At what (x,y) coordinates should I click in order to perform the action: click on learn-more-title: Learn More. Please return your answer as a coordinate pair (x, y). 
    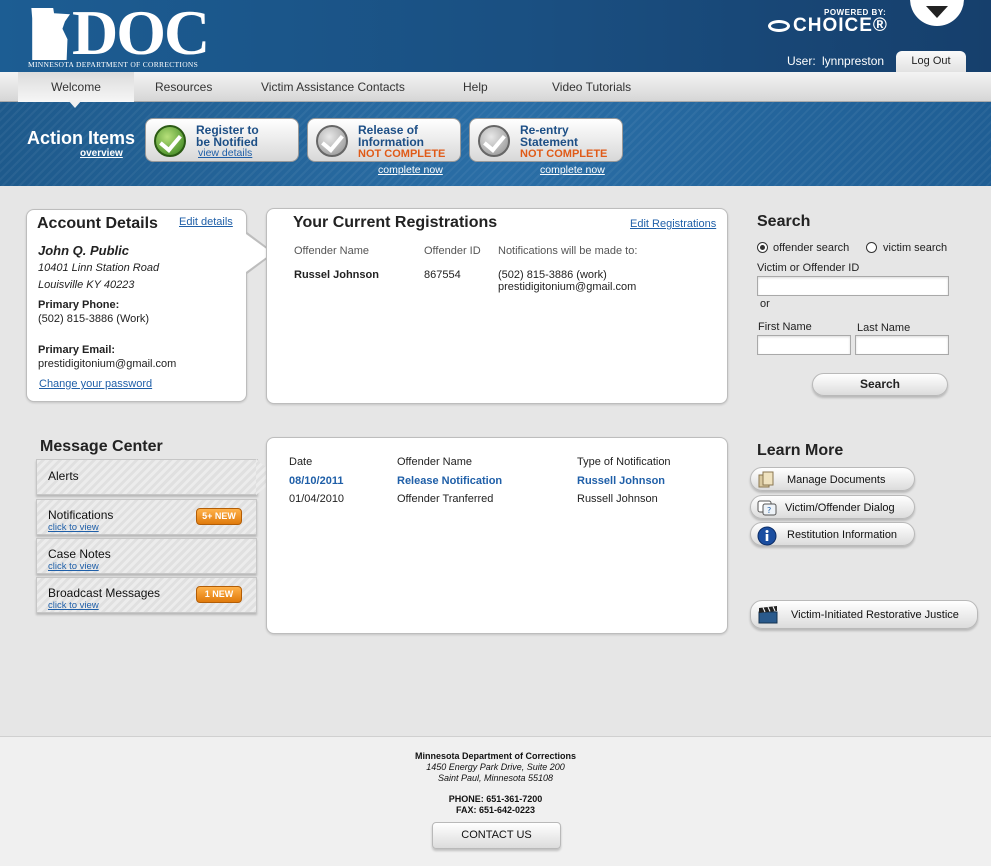
    Looking at the image, I should click on (800, 450).